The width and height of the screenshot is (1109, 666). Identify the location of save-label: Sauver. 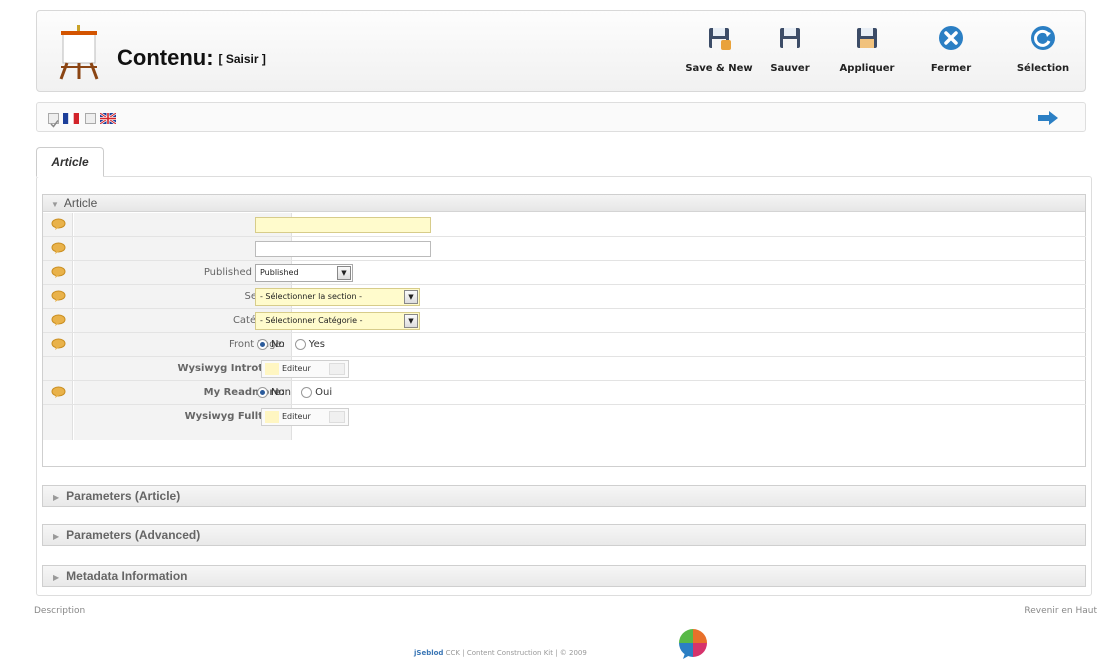
(790, 68).